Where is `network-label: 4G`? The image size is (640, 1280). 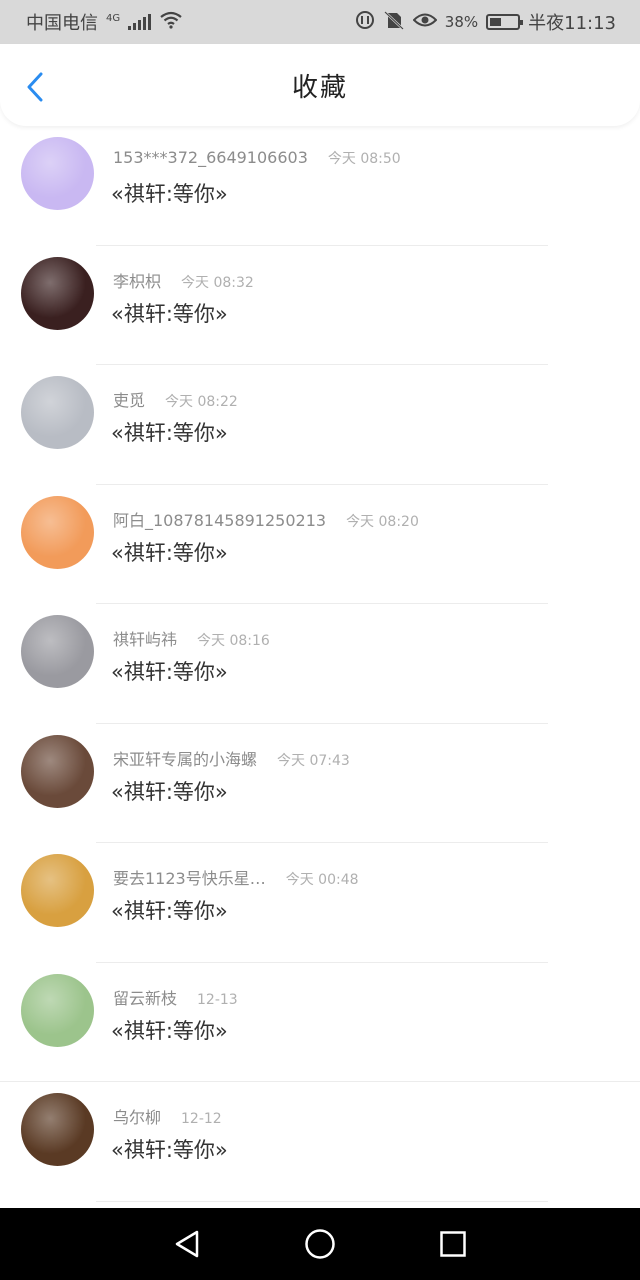
network-label: 4G is located at coordinates (113, 18).